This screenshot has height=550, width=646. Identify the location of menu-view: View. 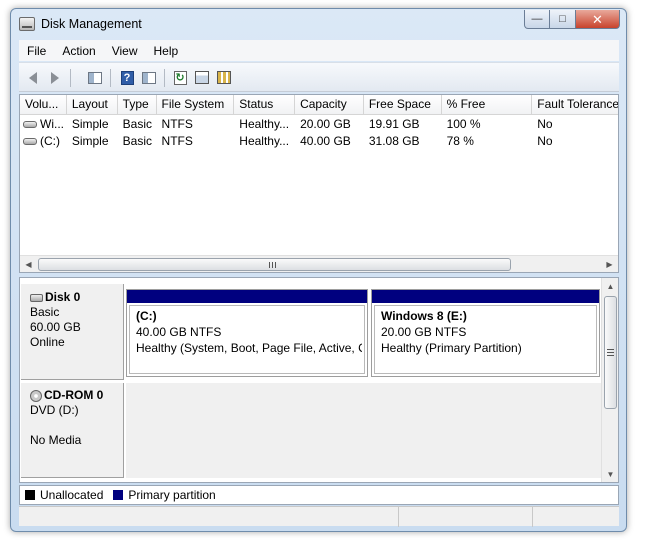
(125, 51).